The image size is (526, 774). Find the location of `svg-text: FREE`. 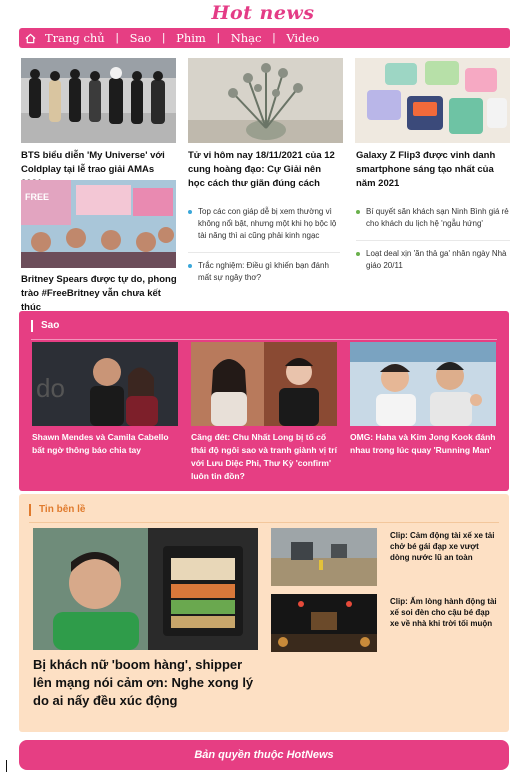

svg-text: FREE is located at coordinates (37, 197).